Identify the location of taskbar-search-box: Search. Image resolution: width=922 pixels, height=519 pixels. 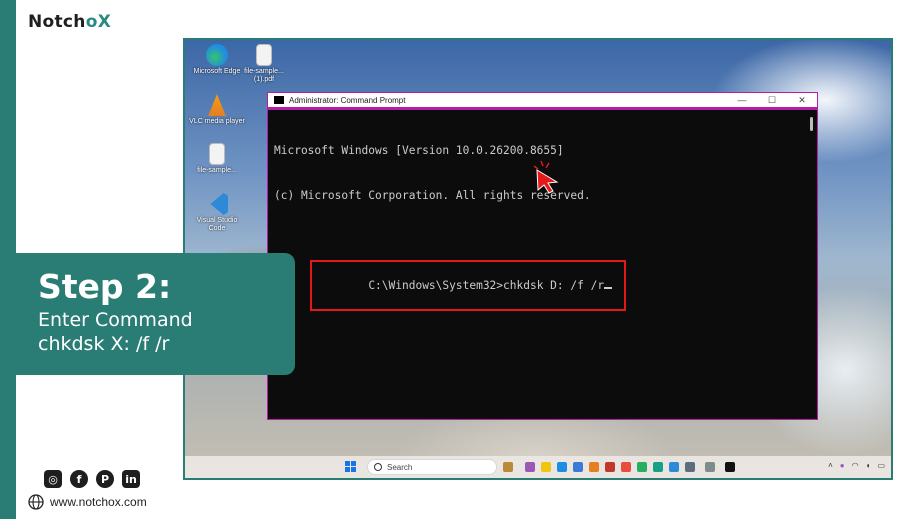
(432, 467).